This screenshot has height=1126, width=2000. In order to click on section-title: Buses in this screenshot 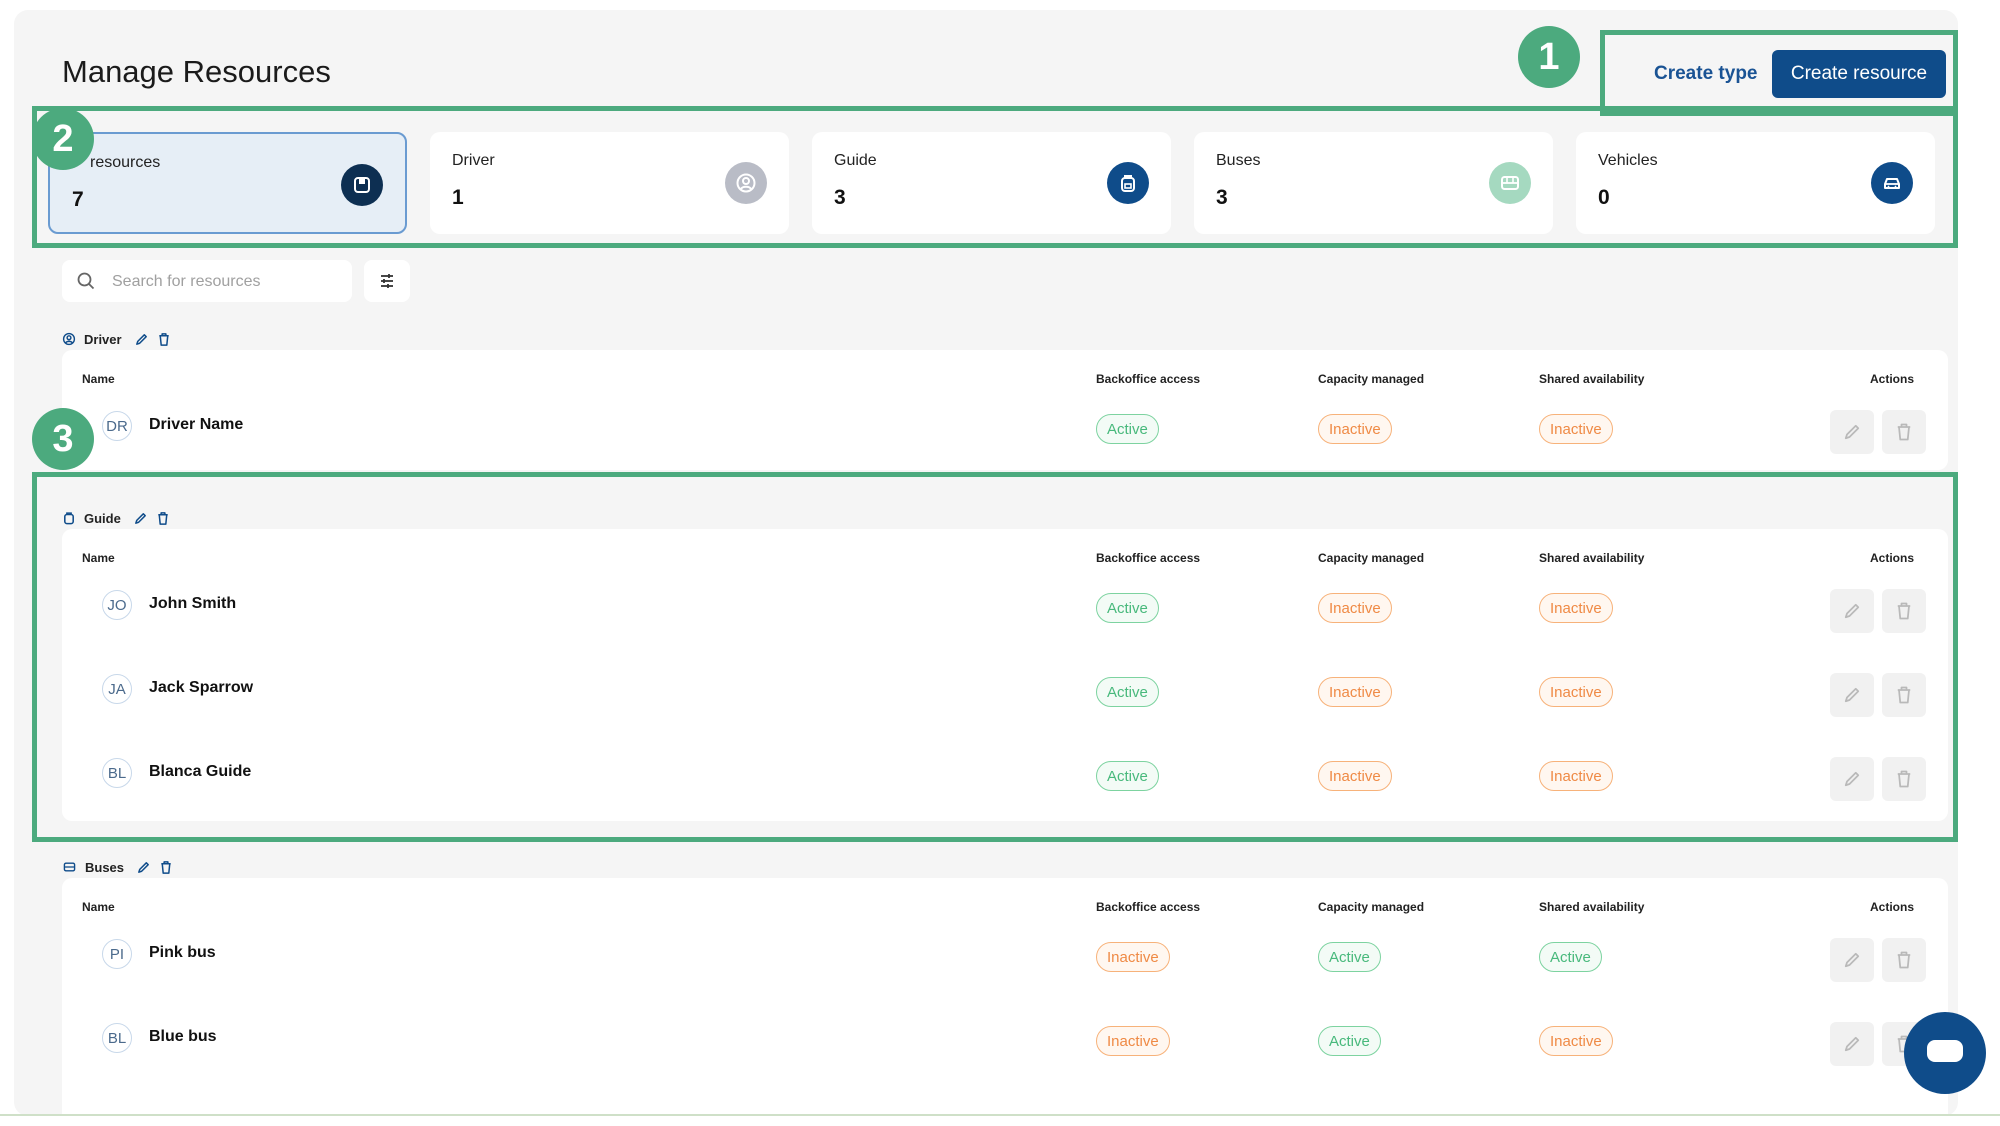, I will do `click(105, 867)`.